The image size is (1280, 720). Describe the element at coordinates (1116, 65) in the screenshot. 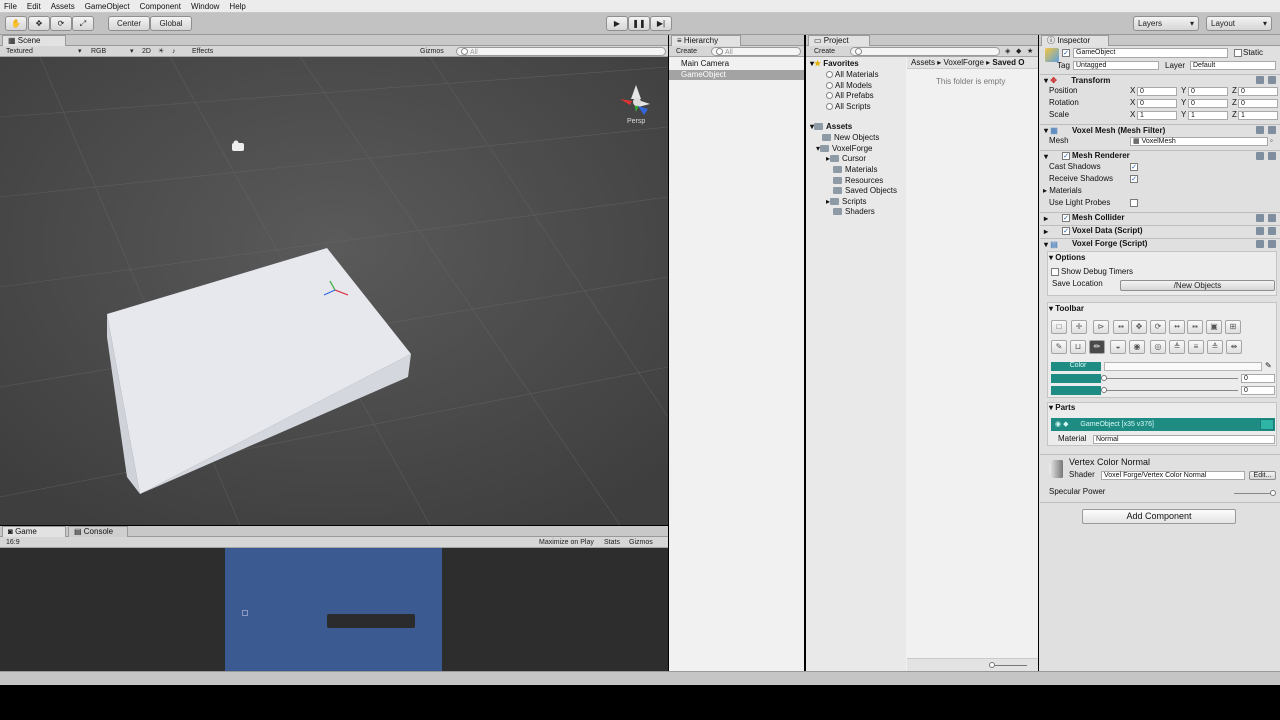

I see `tag-dropdown: Untagged` at that location.